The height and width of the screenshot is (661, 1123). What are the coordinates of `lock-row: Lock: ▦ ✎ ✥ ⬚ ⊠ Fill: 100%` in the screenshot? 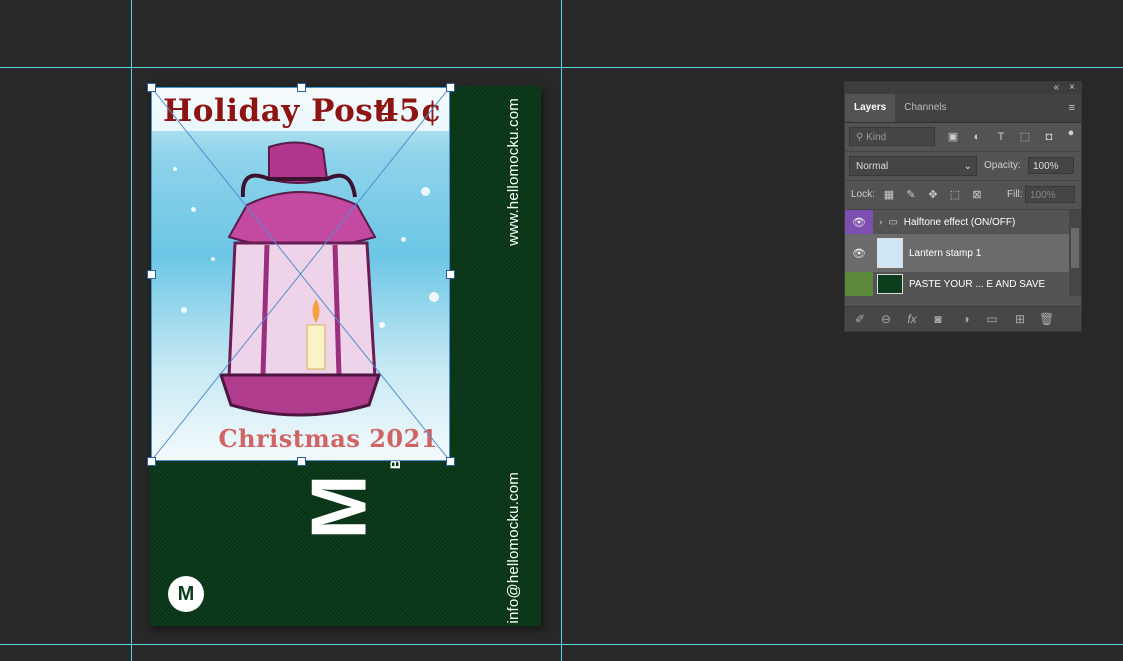 It's located at (963, 195).